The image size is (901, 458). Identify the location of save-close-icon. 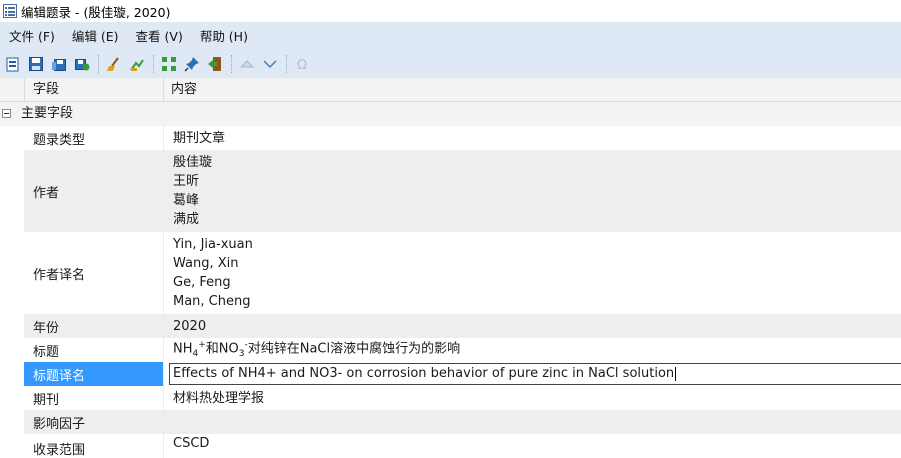
(82, 64).